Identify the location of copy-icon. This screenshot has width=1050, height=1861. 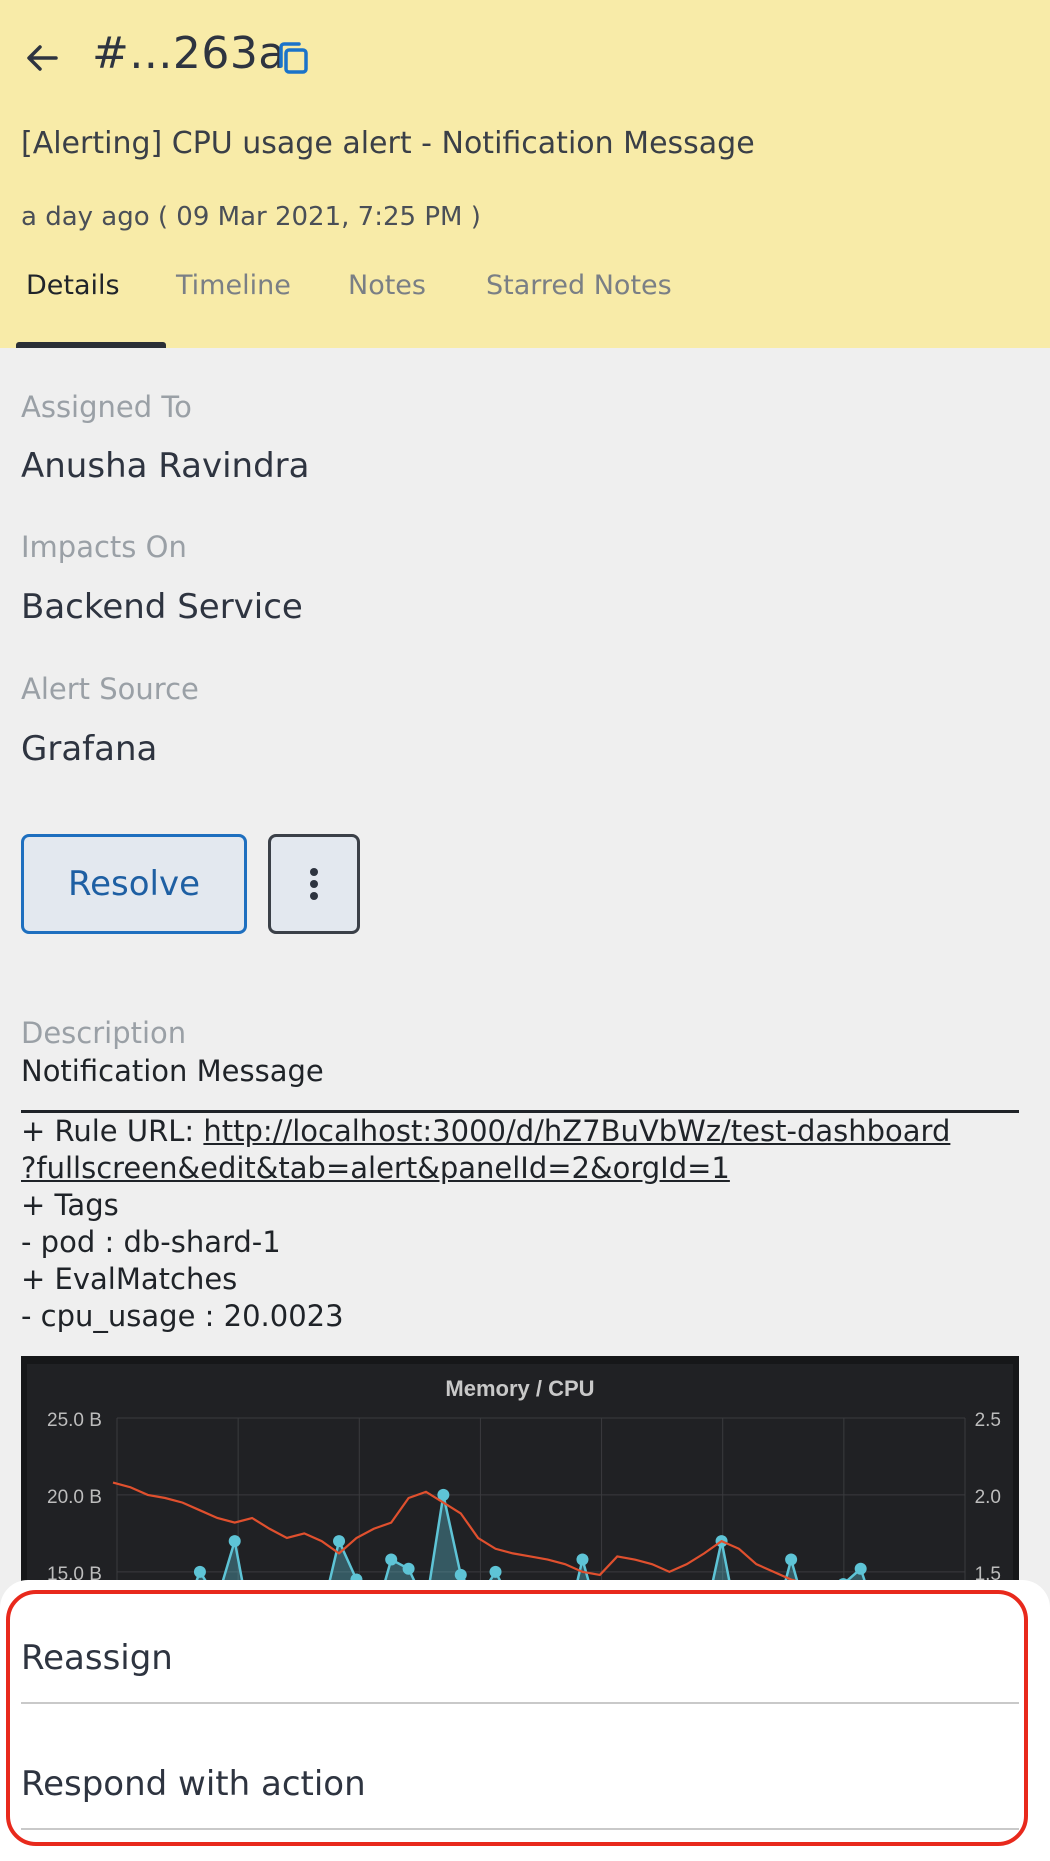
(293, 58).